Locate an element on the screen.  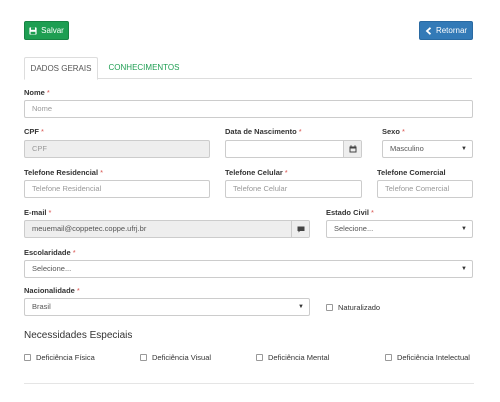
nacionalidade-label: Nacionalidade * is located at coordinates (52, 290).